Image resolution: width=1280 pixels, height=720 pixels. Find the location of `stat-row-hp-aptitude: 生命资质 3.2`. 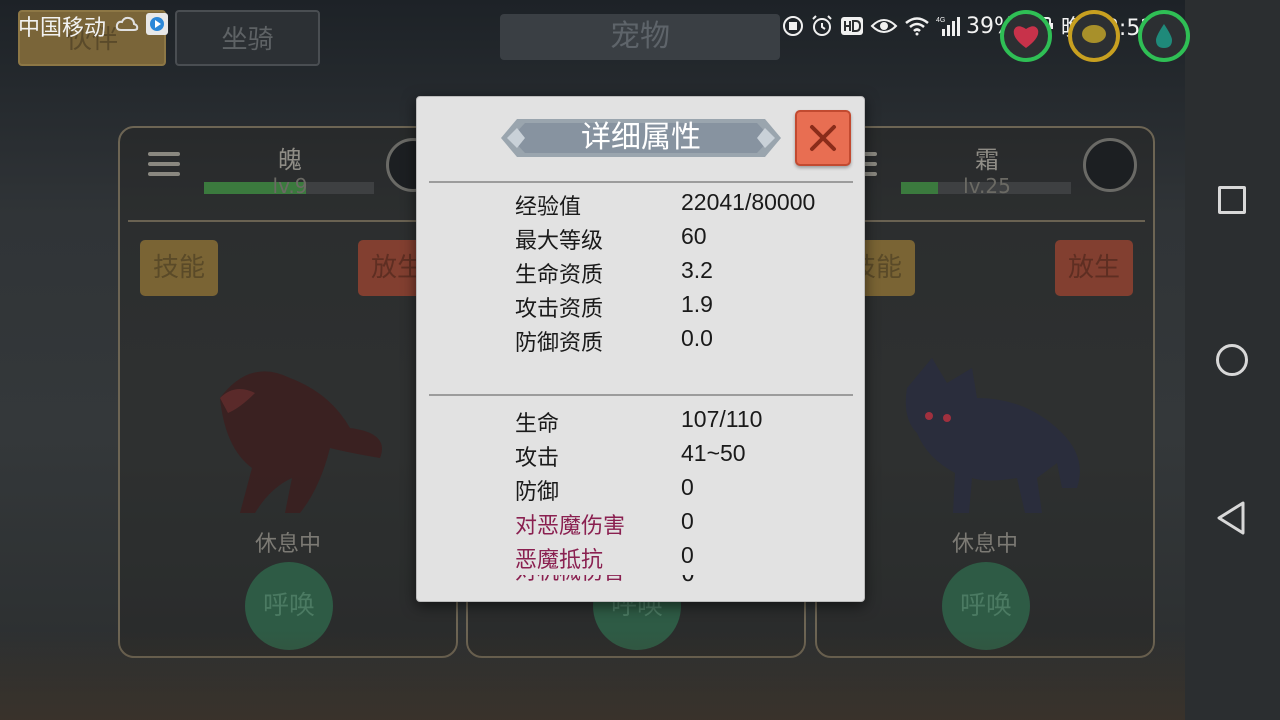

stat-row-hp-aptitude: 生命资质 3.2 is located at coordinates (685, 274).